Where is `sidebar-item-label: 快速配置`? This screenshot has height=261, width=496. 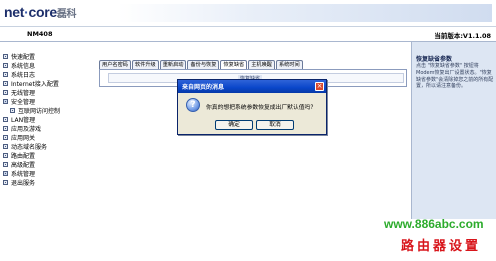 sidebar-item-label: 快速配置 is located at coordinates (23, 57).